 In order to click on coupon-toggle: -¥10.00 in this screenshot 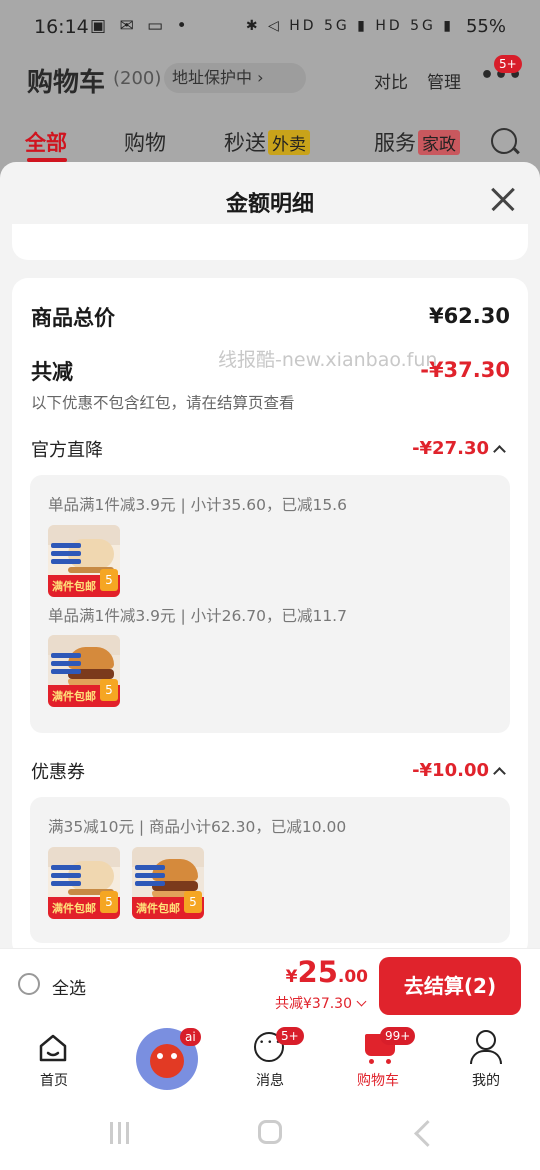, I will do `click(459, 770)`.